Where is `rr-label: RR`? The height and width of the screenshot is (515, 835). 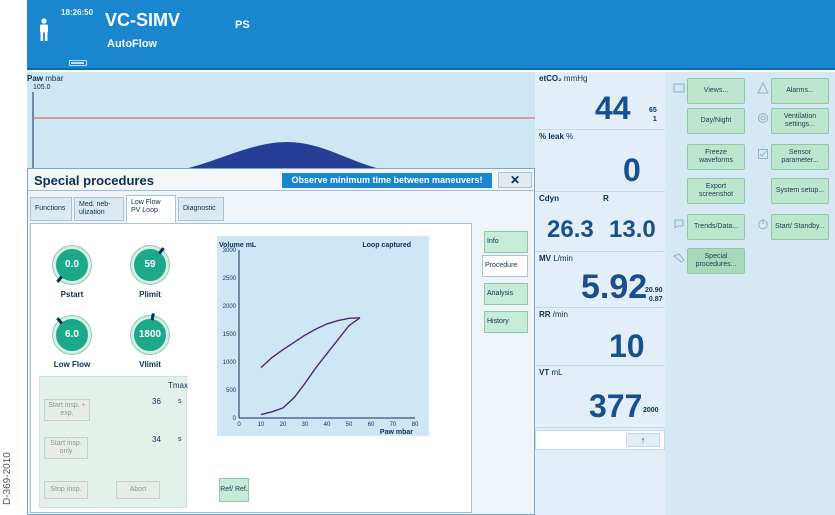 rr-label: RR is located at coordinates (545, 314).